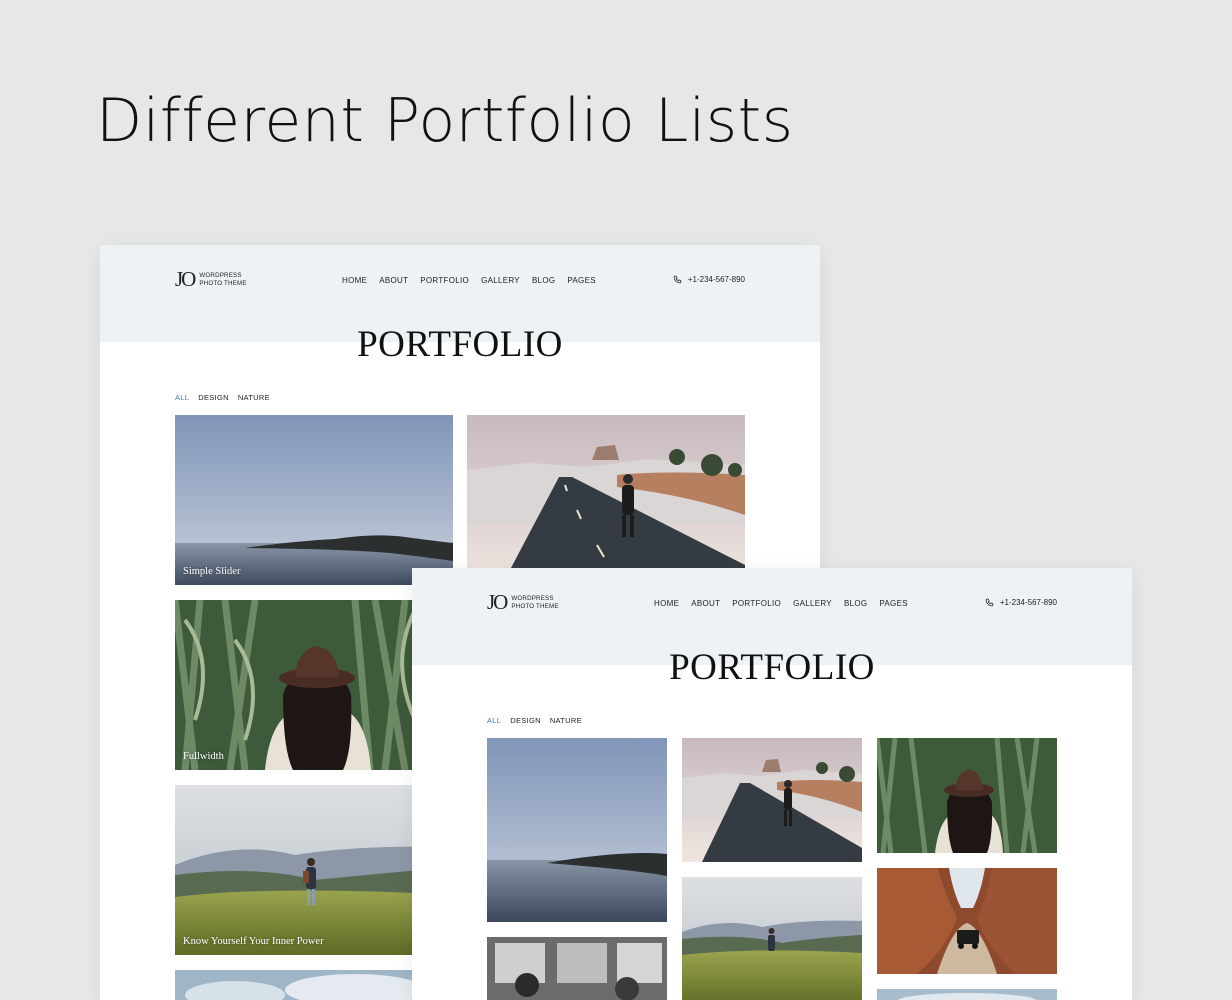  I want to click on portfolio-item-field, so click(967, 795).